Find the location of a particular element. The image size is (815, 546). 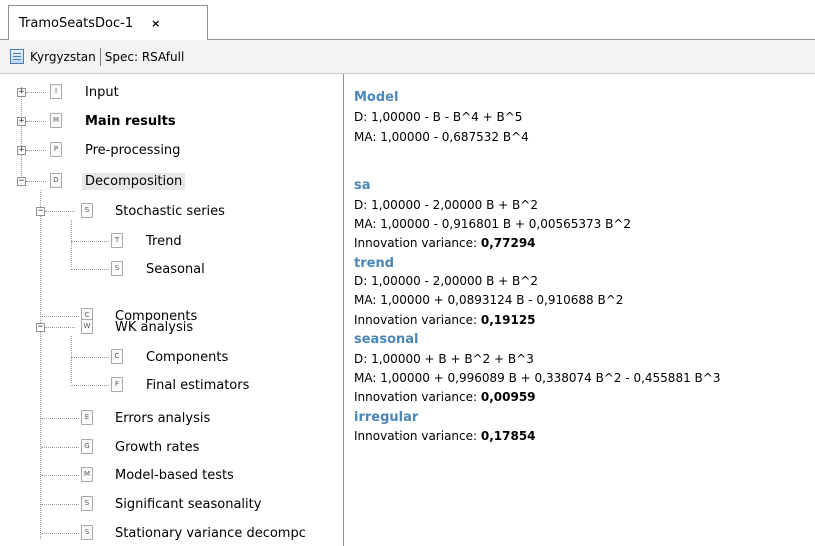

document-tab: TramoSeatsDoc-1 × is located at coordinates (108, 22).